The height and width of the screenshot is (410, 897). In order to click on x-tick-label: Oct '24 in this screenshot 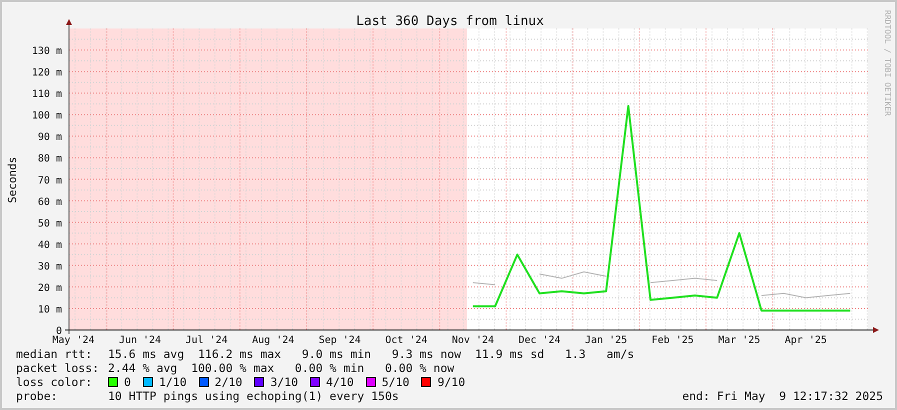, I will do `click(406, 340)`.